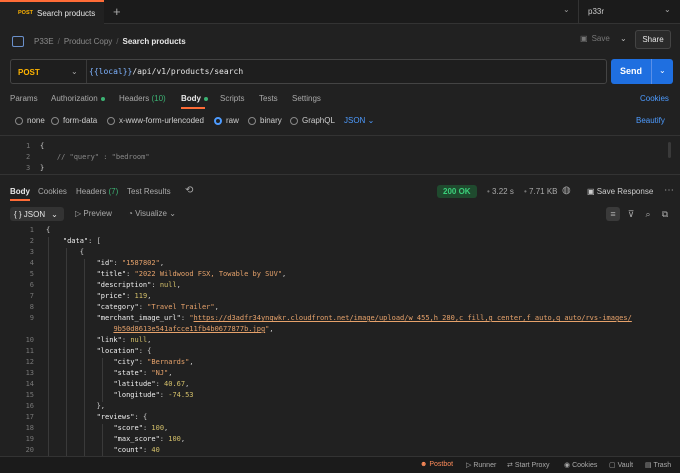 This screenshot has width=680, height=473. I want to click on value-city: Bernards, so click(168, 362).